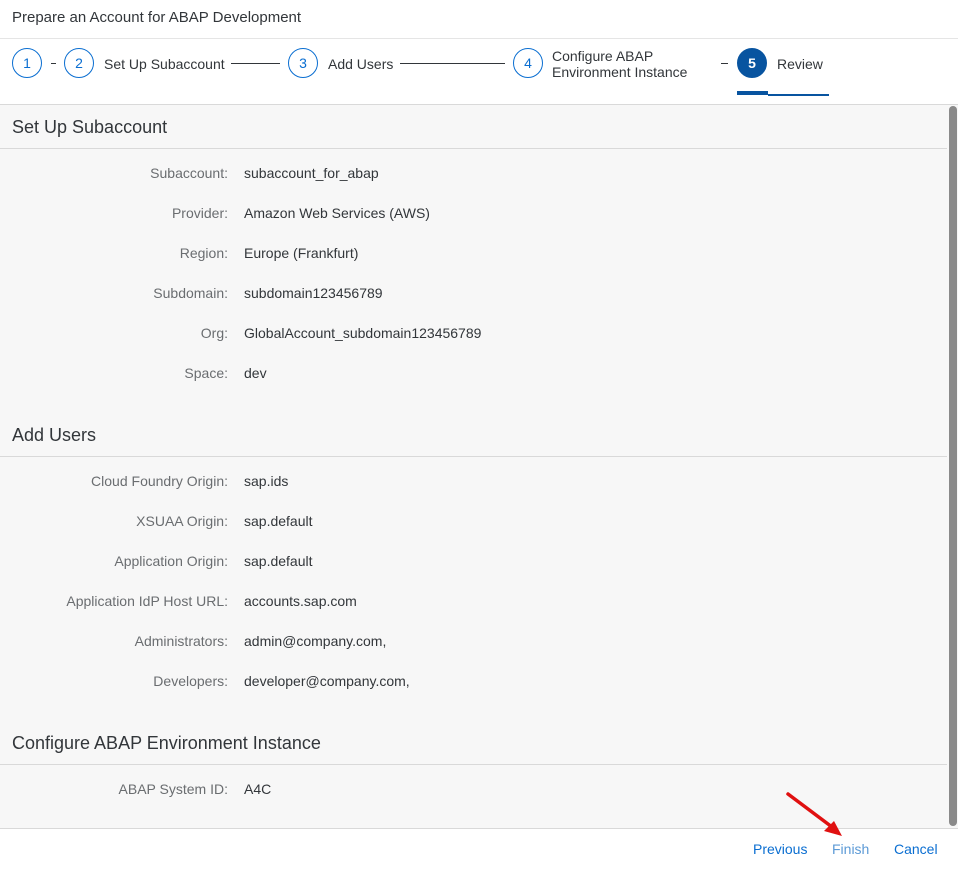 The height and width of the screenshot is (873, 958). Describe the element at coordinates (315, 641) in the screenshot. I see `administrators-value: admin@company.com,` at that location.